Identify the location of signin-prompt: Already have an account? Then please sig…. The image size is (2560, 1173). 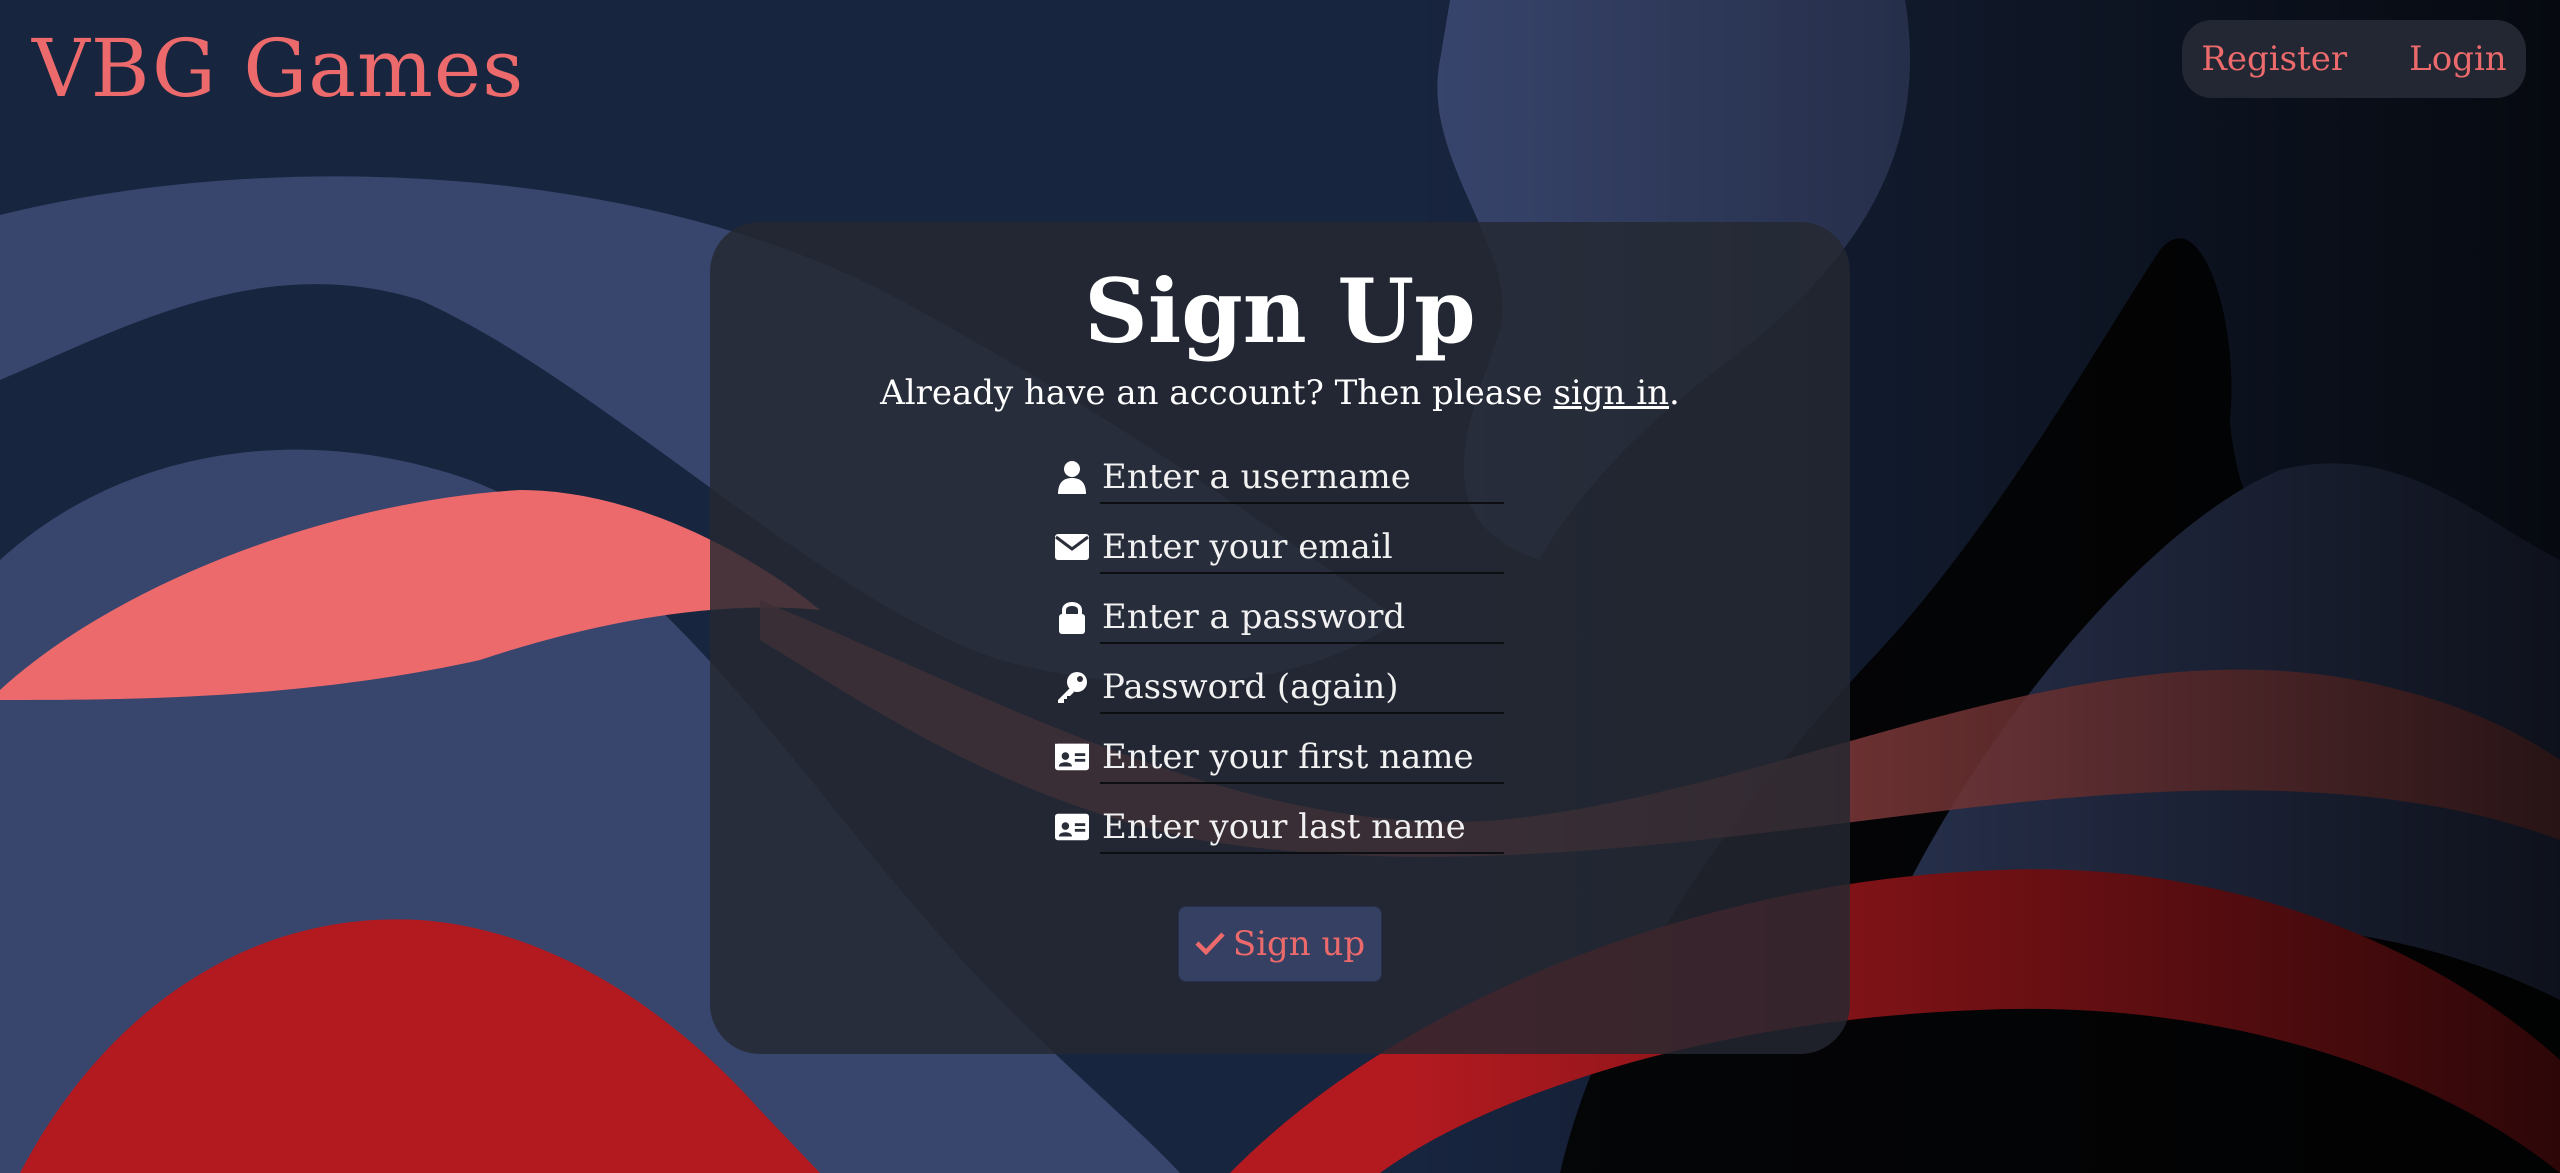
(1280, 393).